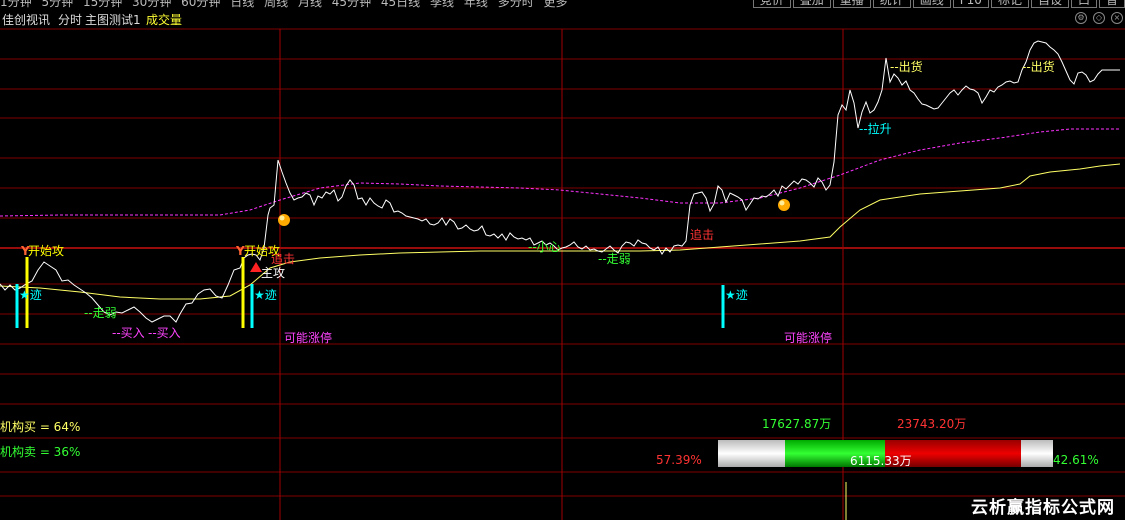 The width and height of the screenshot is (1125, 520). What do you see at coordinates (881, 461) in the screenshot?
I see `net-amount: 6115.33万` at bounding box center [881, 461].